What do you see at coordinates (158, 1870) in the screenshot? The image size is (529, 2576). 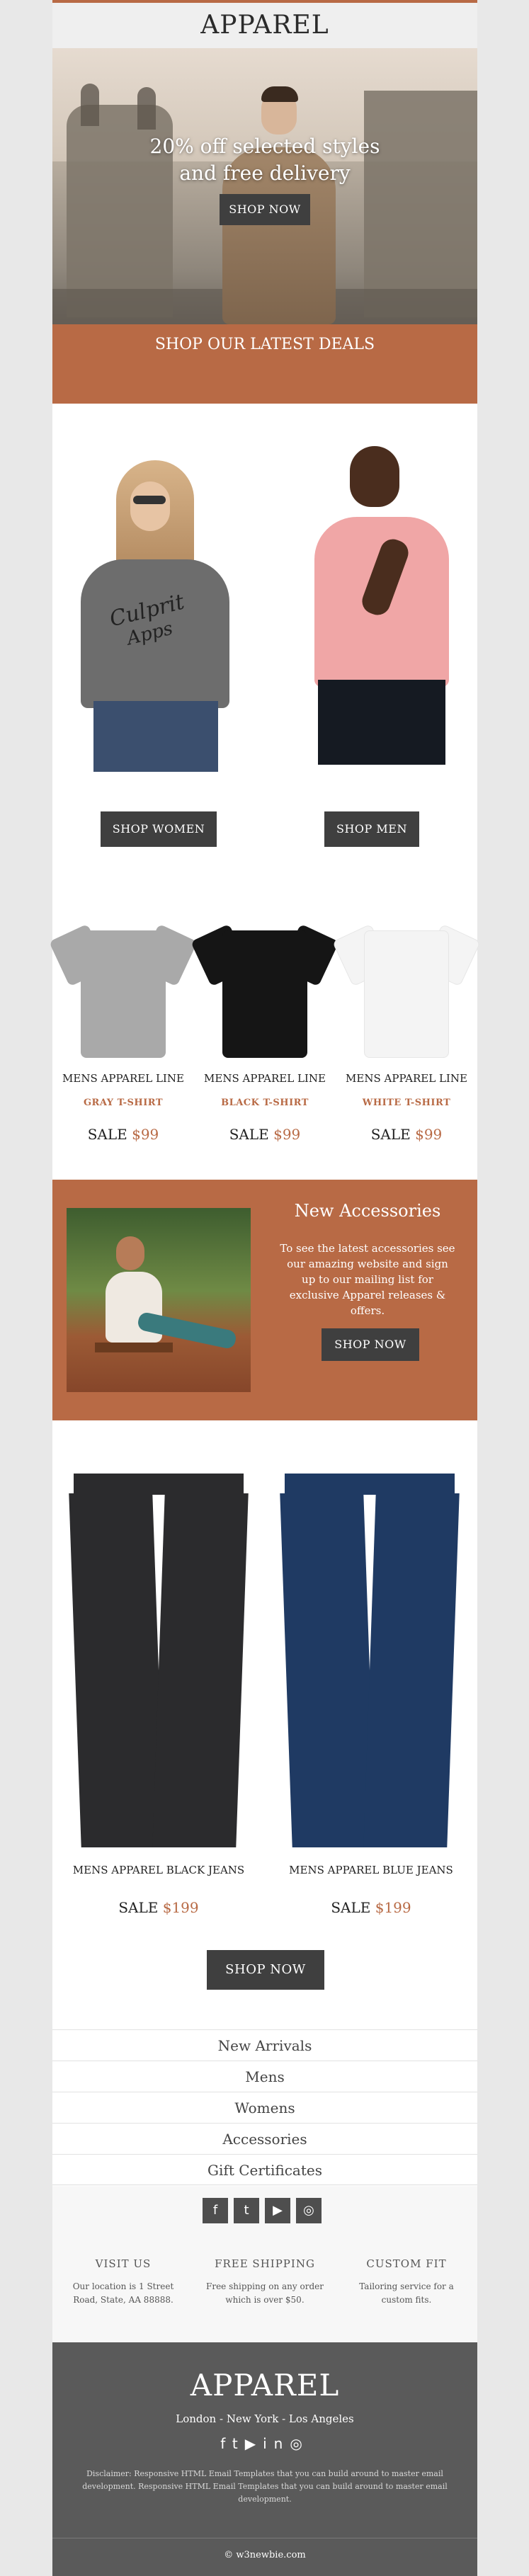 I see `product-name: MENS APPAREL BLACK JEANS` at bounding box center [158, 1870].